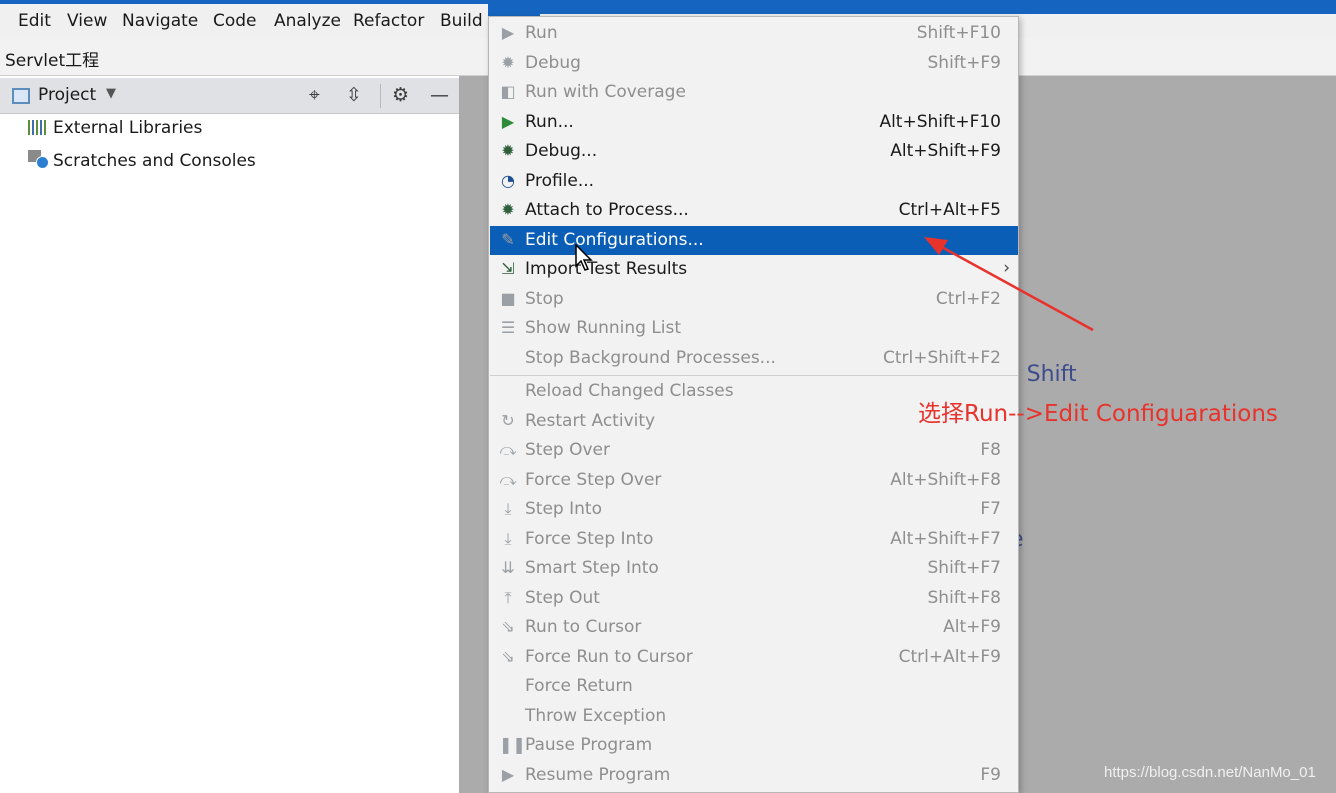 The width and height of the screenshot is (1336, 793). What do you see at coordinates (508, 239) in the screenshot?
I see `edit-configurations-icon: ✎` at bounding box center [508, 239].